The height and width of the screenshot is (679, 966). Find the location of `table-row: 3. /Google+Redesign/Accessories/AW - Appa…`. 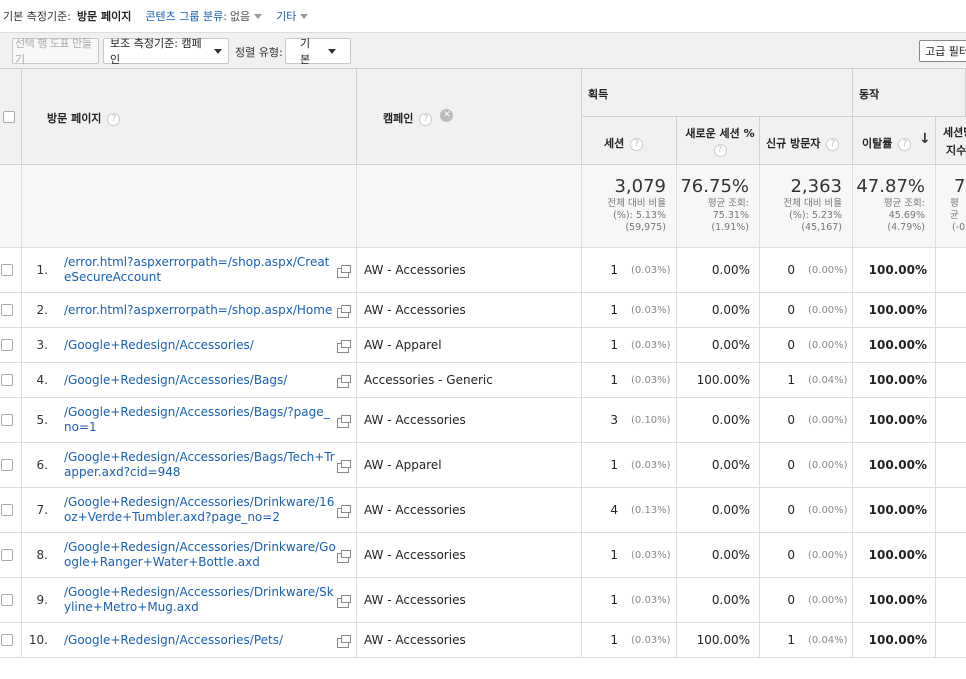

table-row: 3. /Google+Redesign/Accessories/AW - Appa… is located at coordinates (483, 345).